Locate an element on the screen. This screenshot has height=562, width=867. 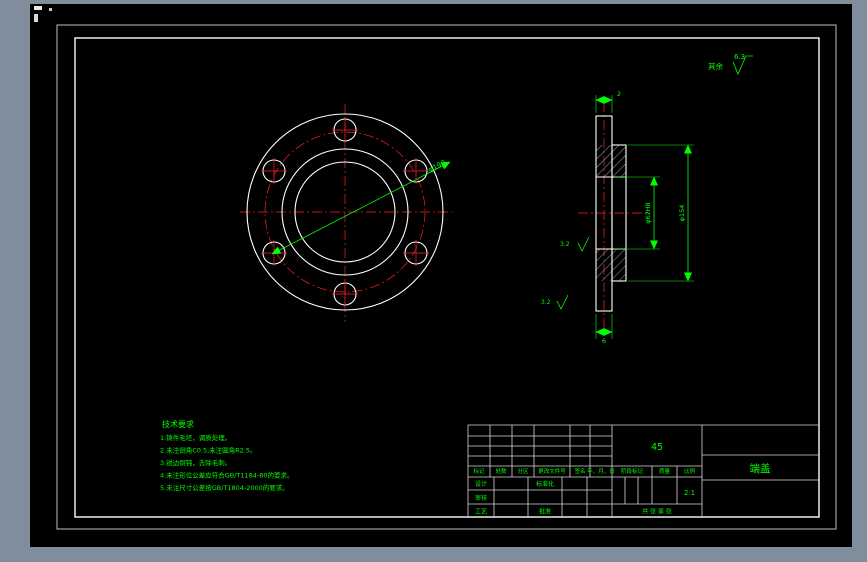
material-value: 45 is located at coordinates (657, 447).